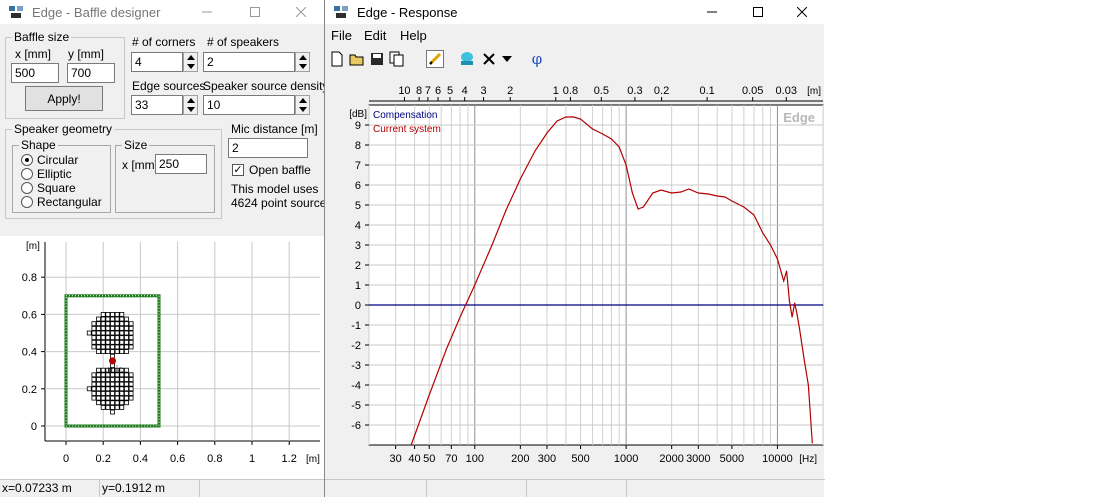 The width and height of the screenshot is (1120, 497). I want to click on save-icon, so click(377, 59).